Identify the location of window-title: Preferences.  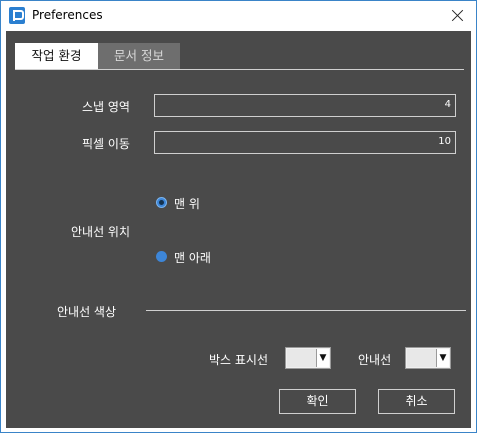
(67, 15).